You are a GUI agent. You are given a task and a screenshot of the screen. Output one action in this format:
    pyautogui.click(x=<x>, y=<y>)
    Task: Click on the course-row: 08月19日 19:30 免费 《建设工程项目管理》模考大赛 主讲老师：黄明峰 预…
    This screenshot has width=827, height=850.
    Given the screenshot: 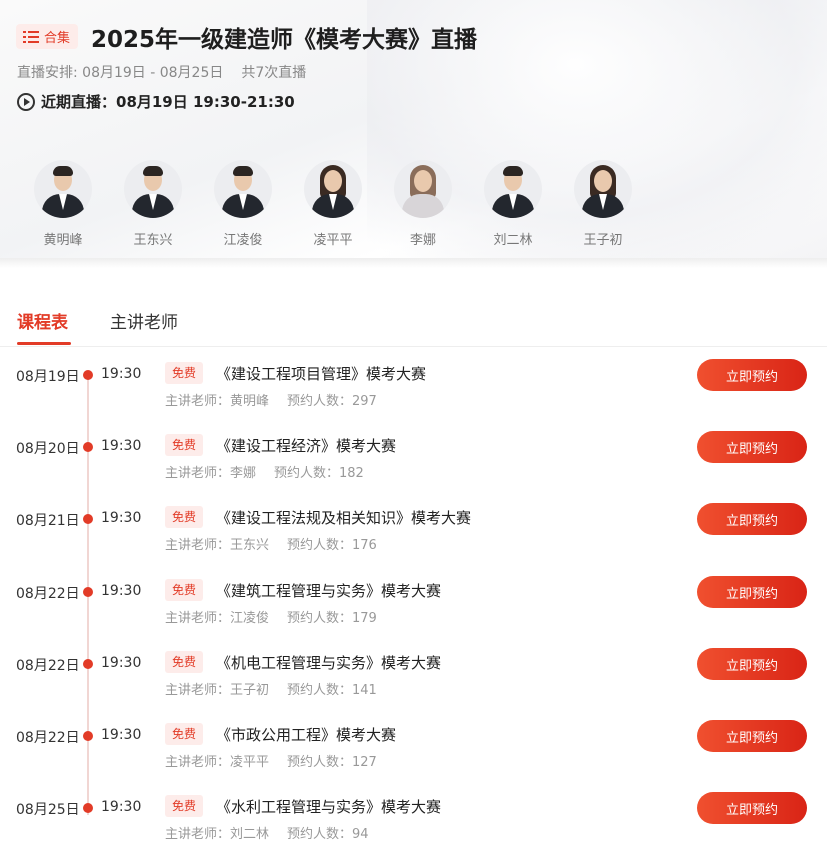 What is the action you would take?
    pyautogui.click(x=413, y=392)
    